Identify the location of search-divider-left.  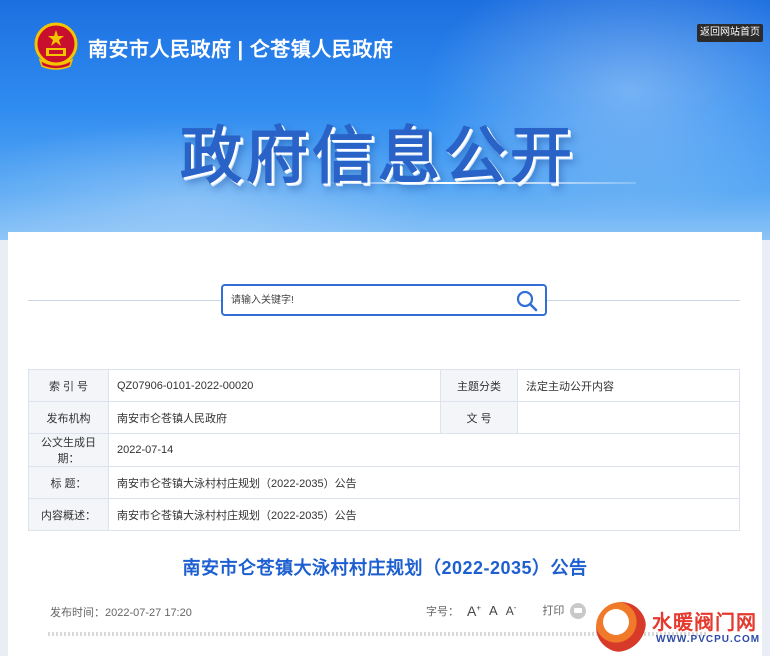
(124, 300).